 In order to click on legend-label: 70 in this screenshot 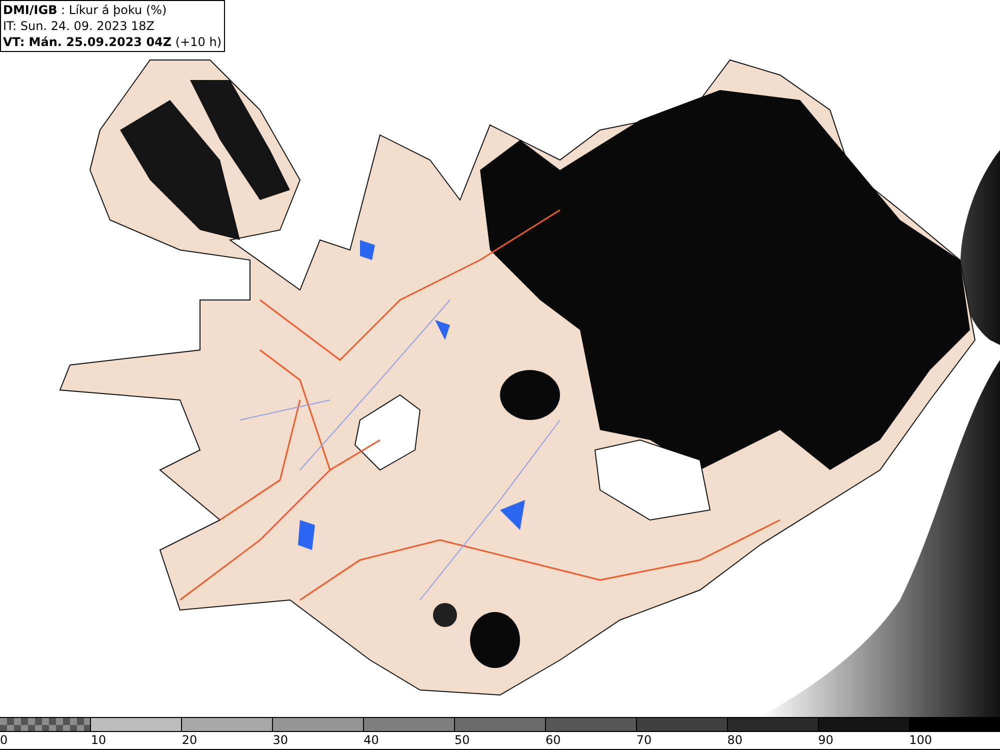, I will do `click(644, 740)`.